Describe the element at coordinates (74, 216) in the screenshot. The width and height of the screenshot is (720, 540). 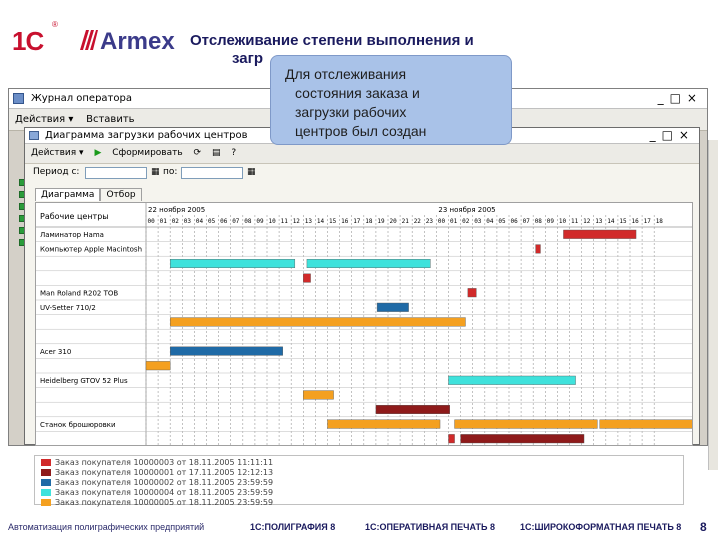
I see `chart-column-header: Рабочие центры` at that location.